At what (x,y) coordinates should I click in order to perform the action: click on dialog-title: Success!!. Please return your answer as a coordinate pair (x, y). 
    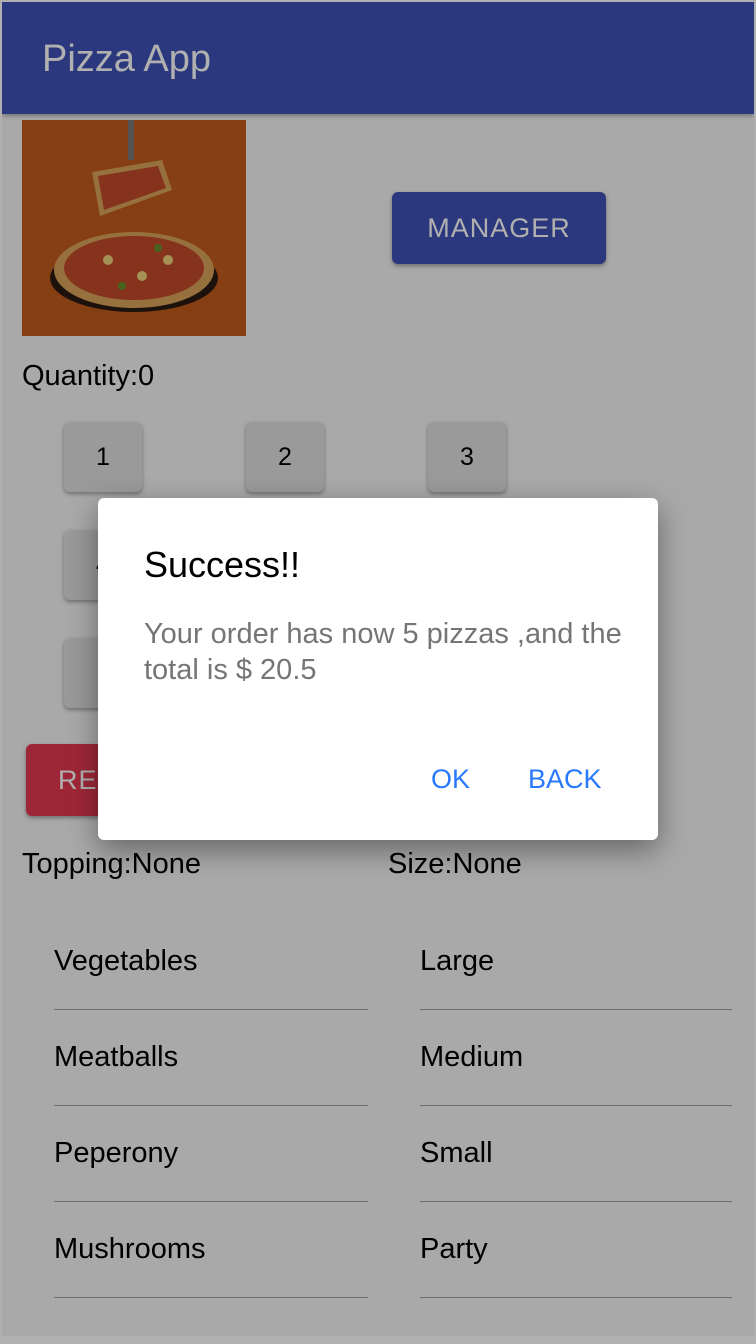
    Looking at the image, I should click on (222, 564).